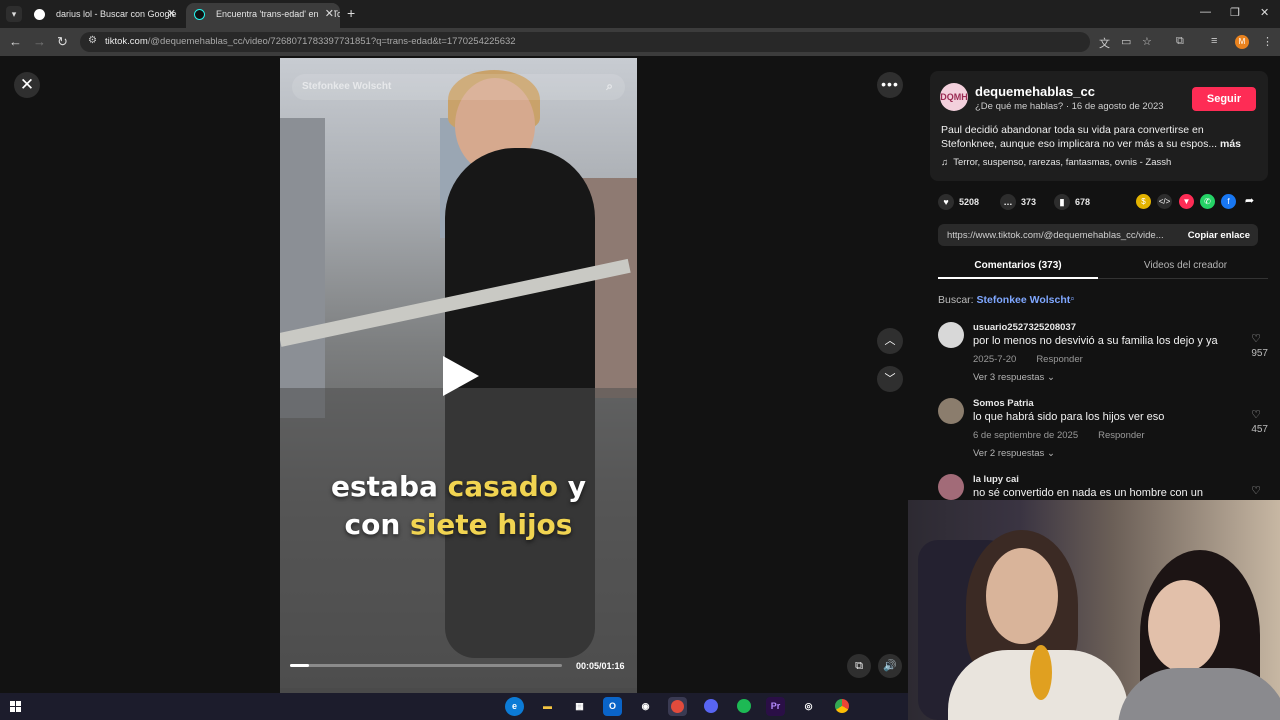 The width and height of the screenshot is (1280, 720). Describe the element at coordinates (808, 706) in the screenshot. I see `obs-icon: ◎` at that location.